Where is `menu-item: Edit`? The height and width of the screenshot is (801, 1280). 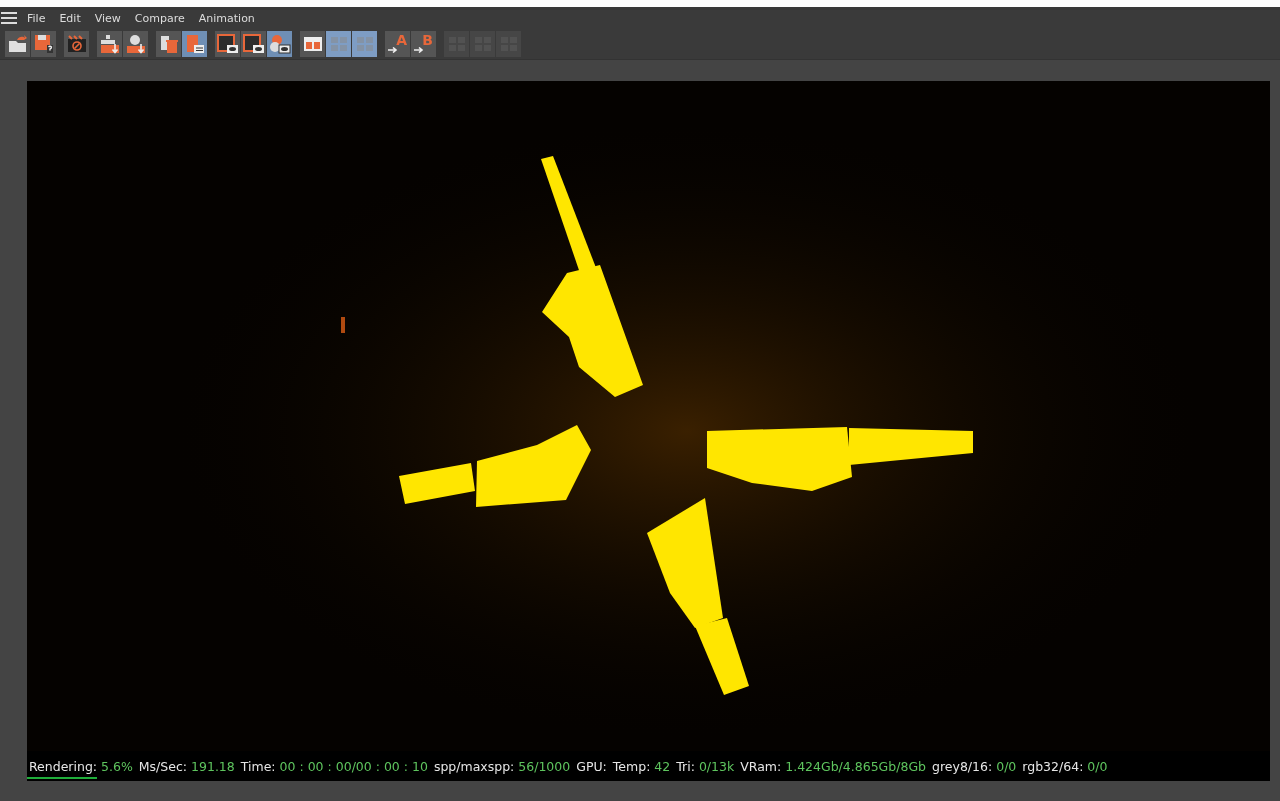 menu-item: Edit is located at coordinates (70, 18).